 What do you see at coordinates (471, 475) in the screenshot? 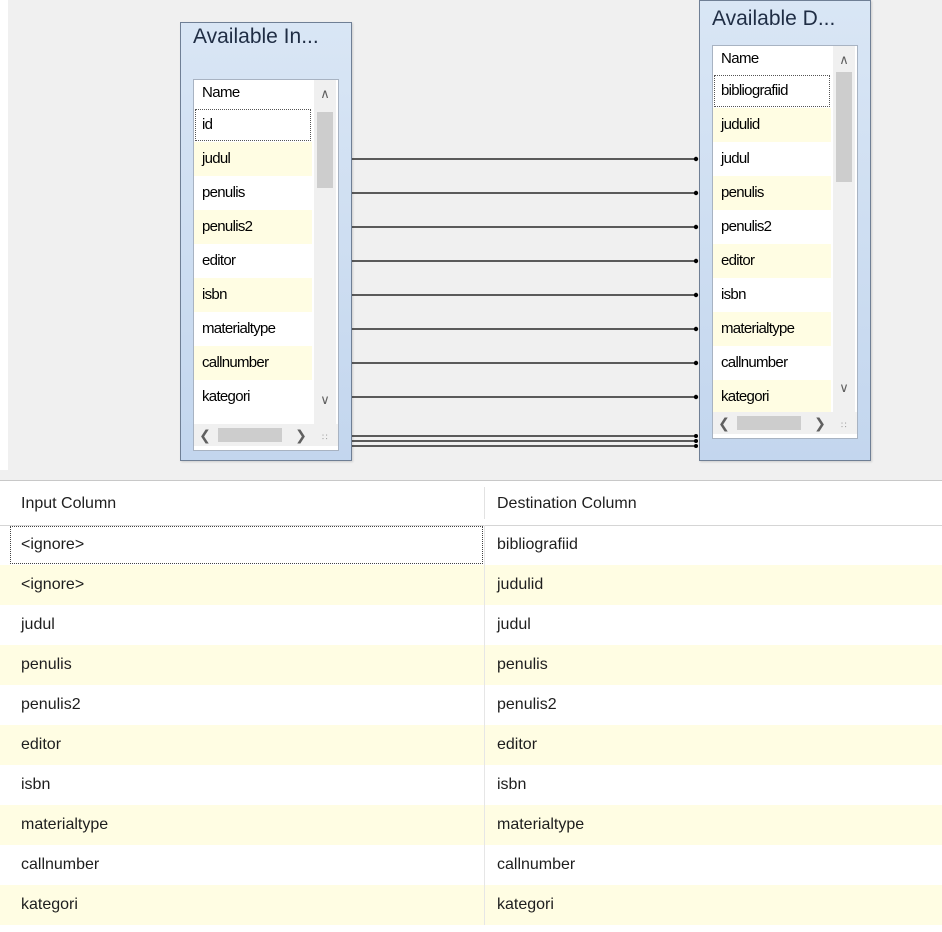
I see `panel-splitter` at bounding box center [471, 475].